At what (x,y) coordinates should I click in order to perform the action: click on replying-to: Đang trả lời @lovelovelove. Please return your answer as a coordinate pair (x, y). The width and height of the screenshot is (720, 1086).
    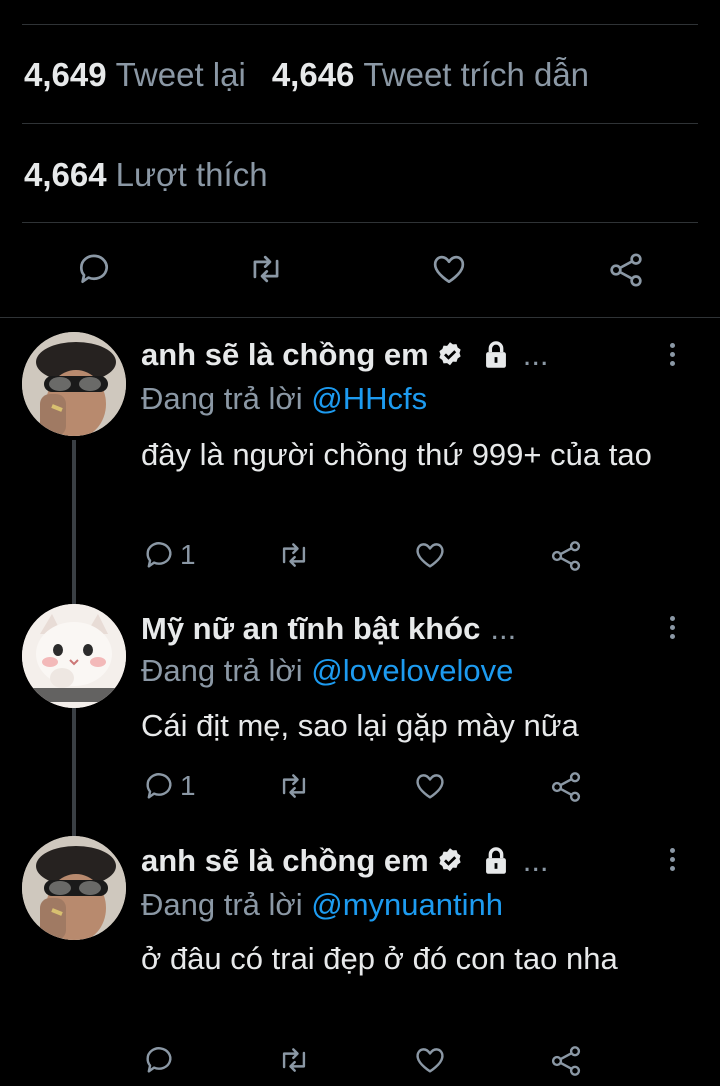
    Looking at the image, I should click on (327, 671).